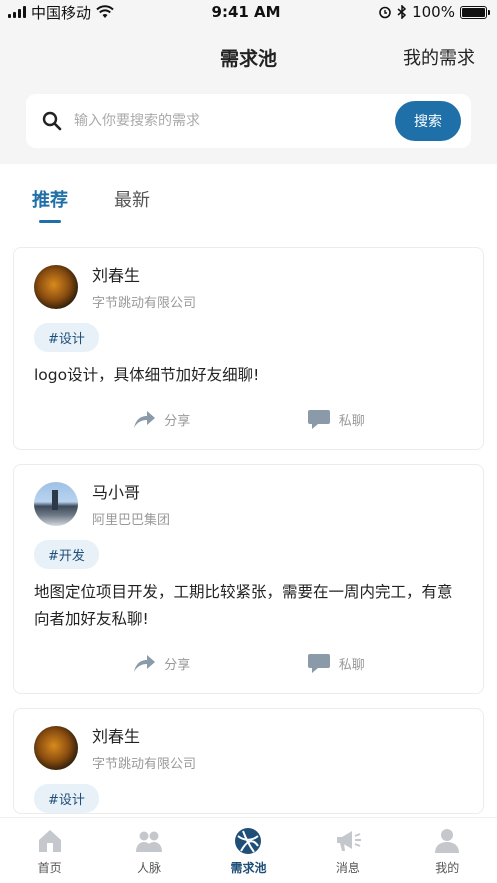  What do you see at coordinates (348, 841) in the screenshot?
I see `megaphone-icon` at bounding box center [348, 841].